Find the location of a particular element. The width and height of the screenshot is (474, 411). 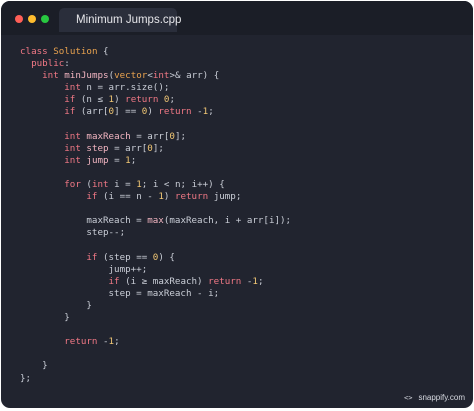

code-token: vector is located at coordinates (131, 76).